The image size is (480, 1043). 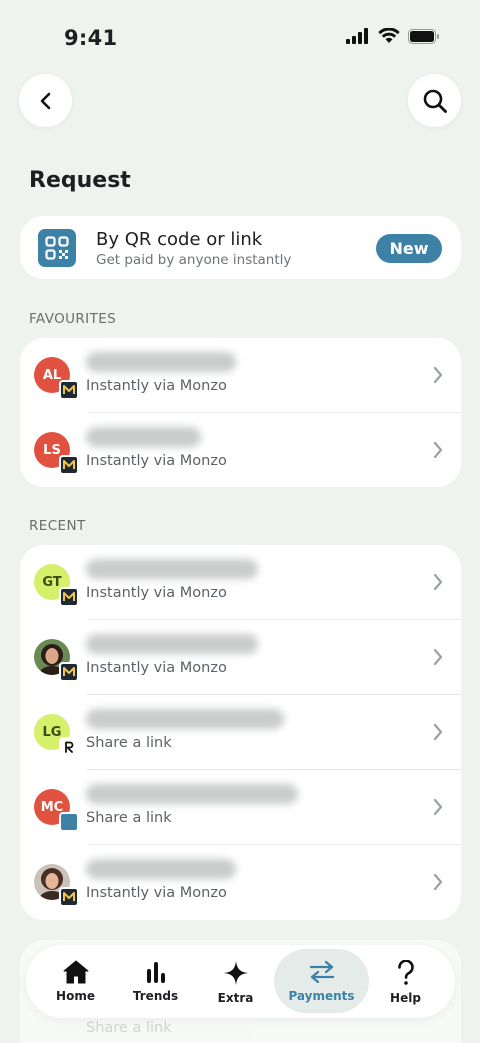 I want to click on tab-bar: Home Trends Extra Payments Help, so click(x=240, y=981).